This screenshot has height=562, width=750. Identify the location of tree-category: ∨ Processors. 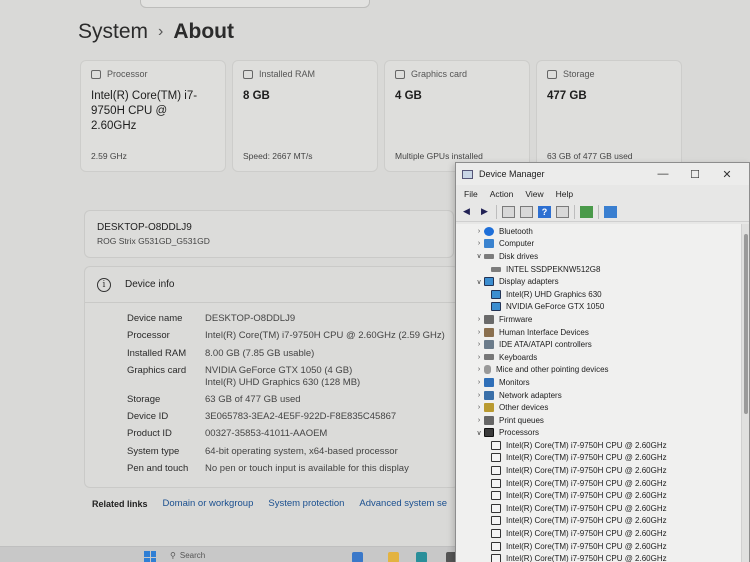
(599, 433).